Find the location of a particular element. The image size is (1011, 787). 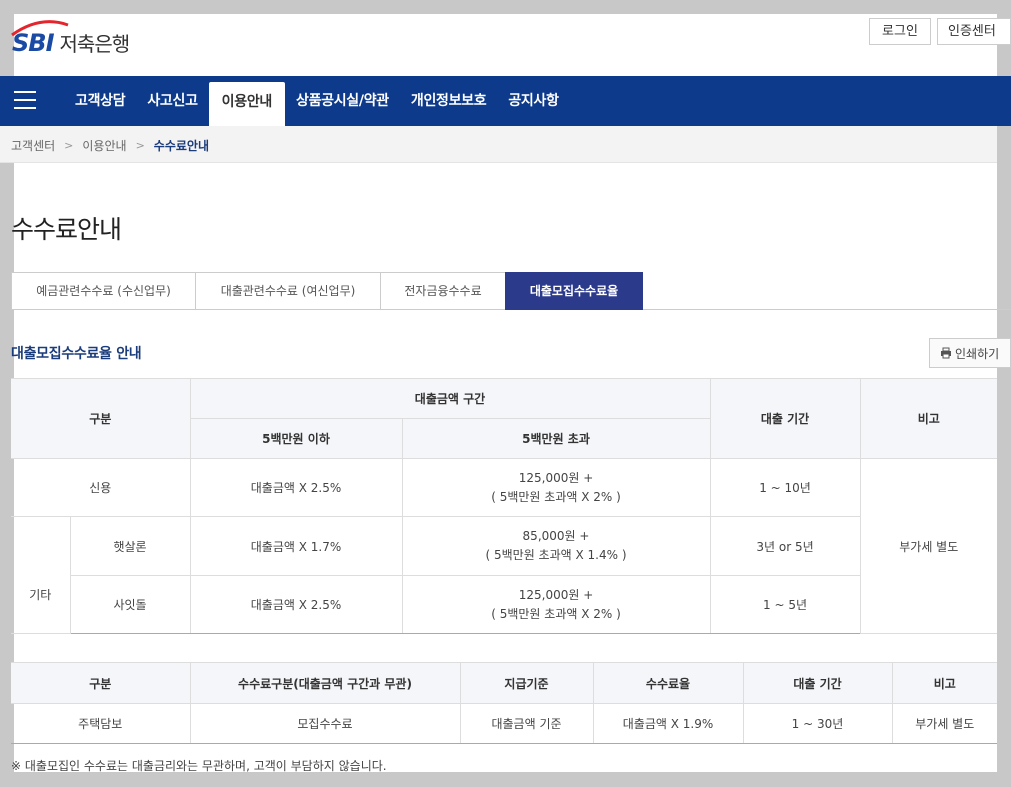

tab-e-banking-fees: 전자금융수수료 is located at coordinates (442, 291).